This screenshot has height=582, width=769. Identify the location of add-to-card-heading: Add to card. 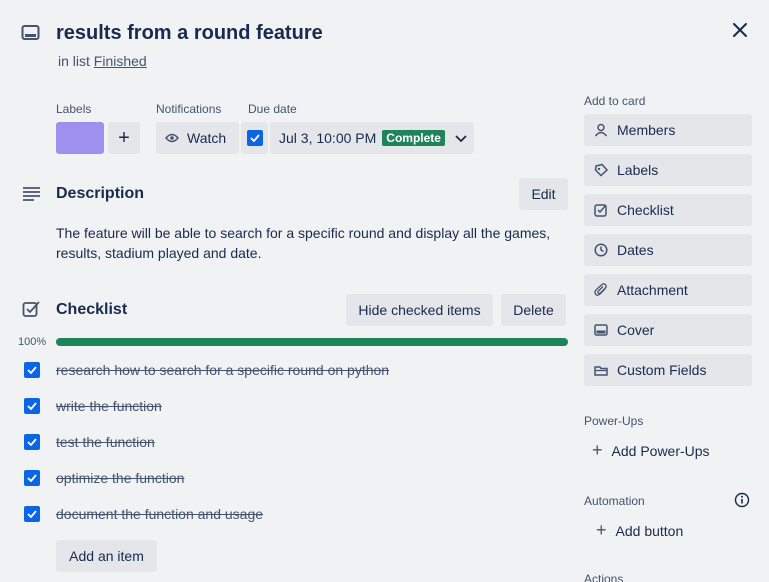
(615, 101).